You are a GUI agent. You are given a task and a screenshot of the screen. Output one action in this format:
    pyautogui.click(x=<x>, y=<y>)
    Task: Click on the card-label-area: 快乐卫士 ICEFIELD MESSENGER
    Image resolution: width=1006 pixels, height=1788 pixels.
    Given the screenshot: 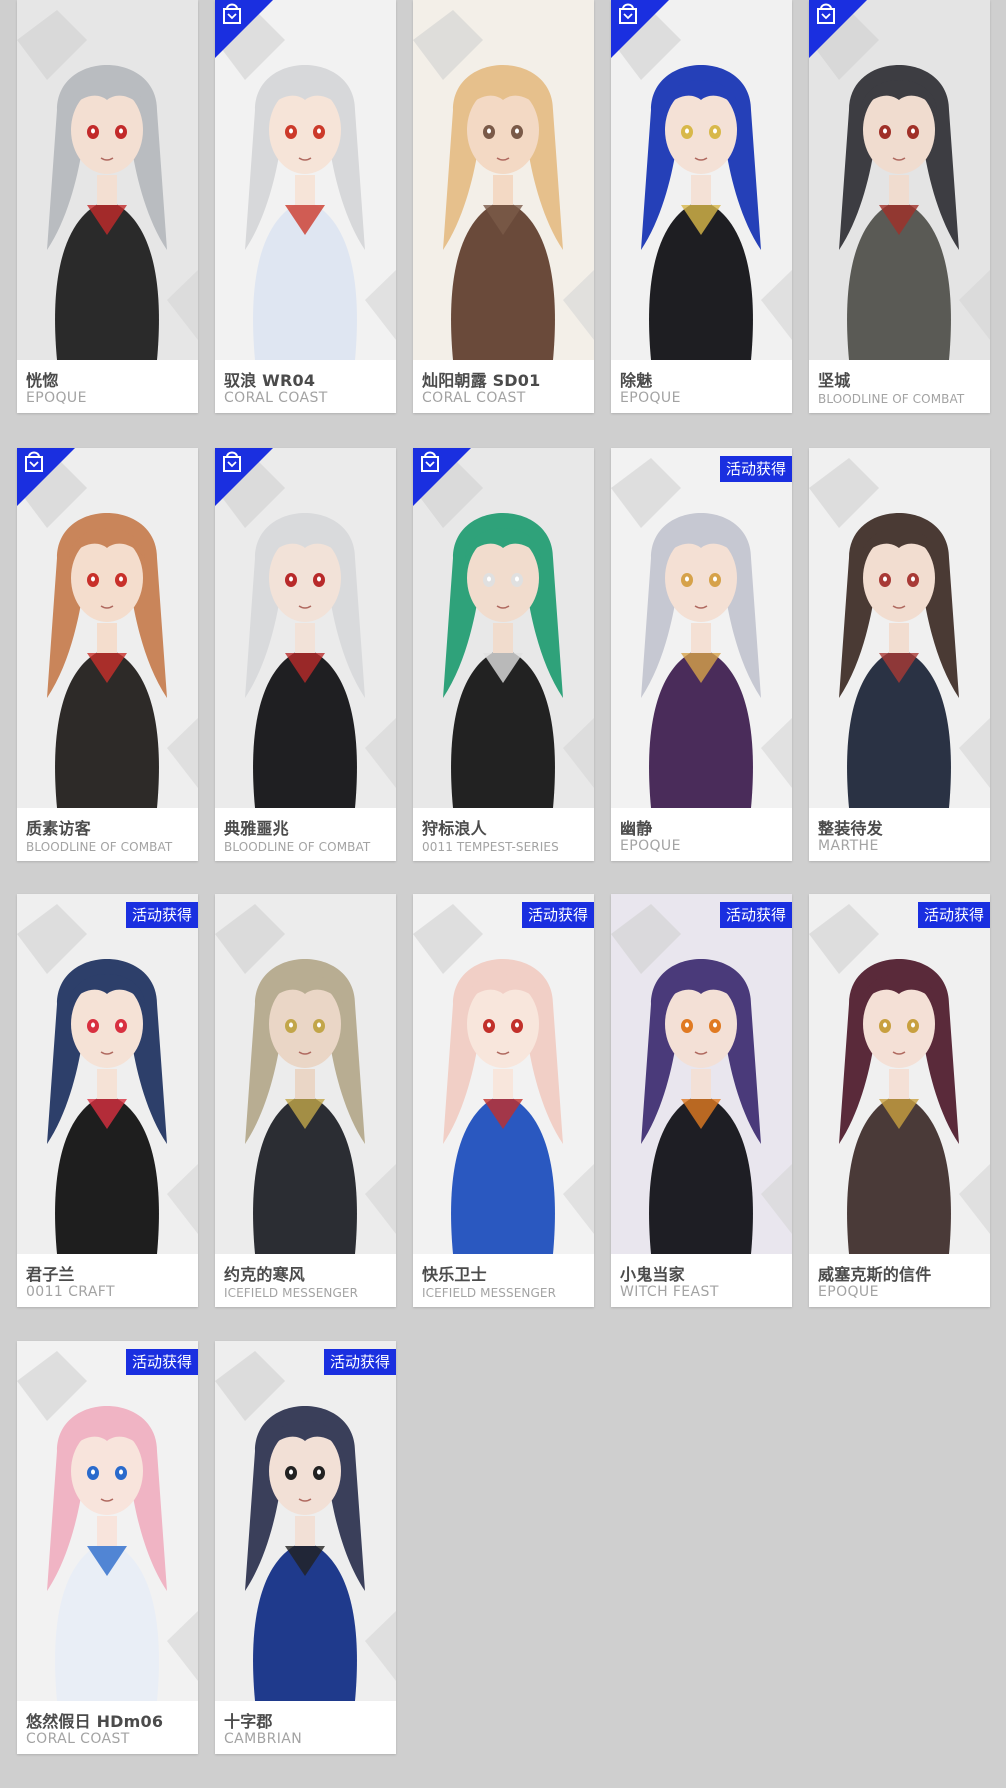 What is the action you would take?
    pyautogui.click(x=503, y=1280)
    